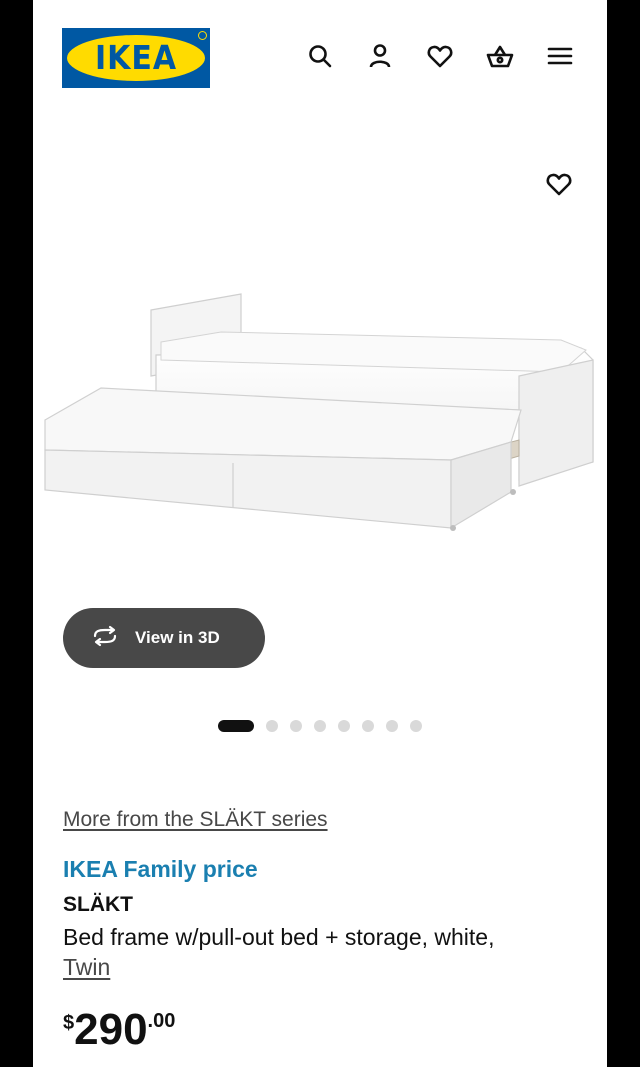  I want to click on wishlist-icon, so click(440, 56).